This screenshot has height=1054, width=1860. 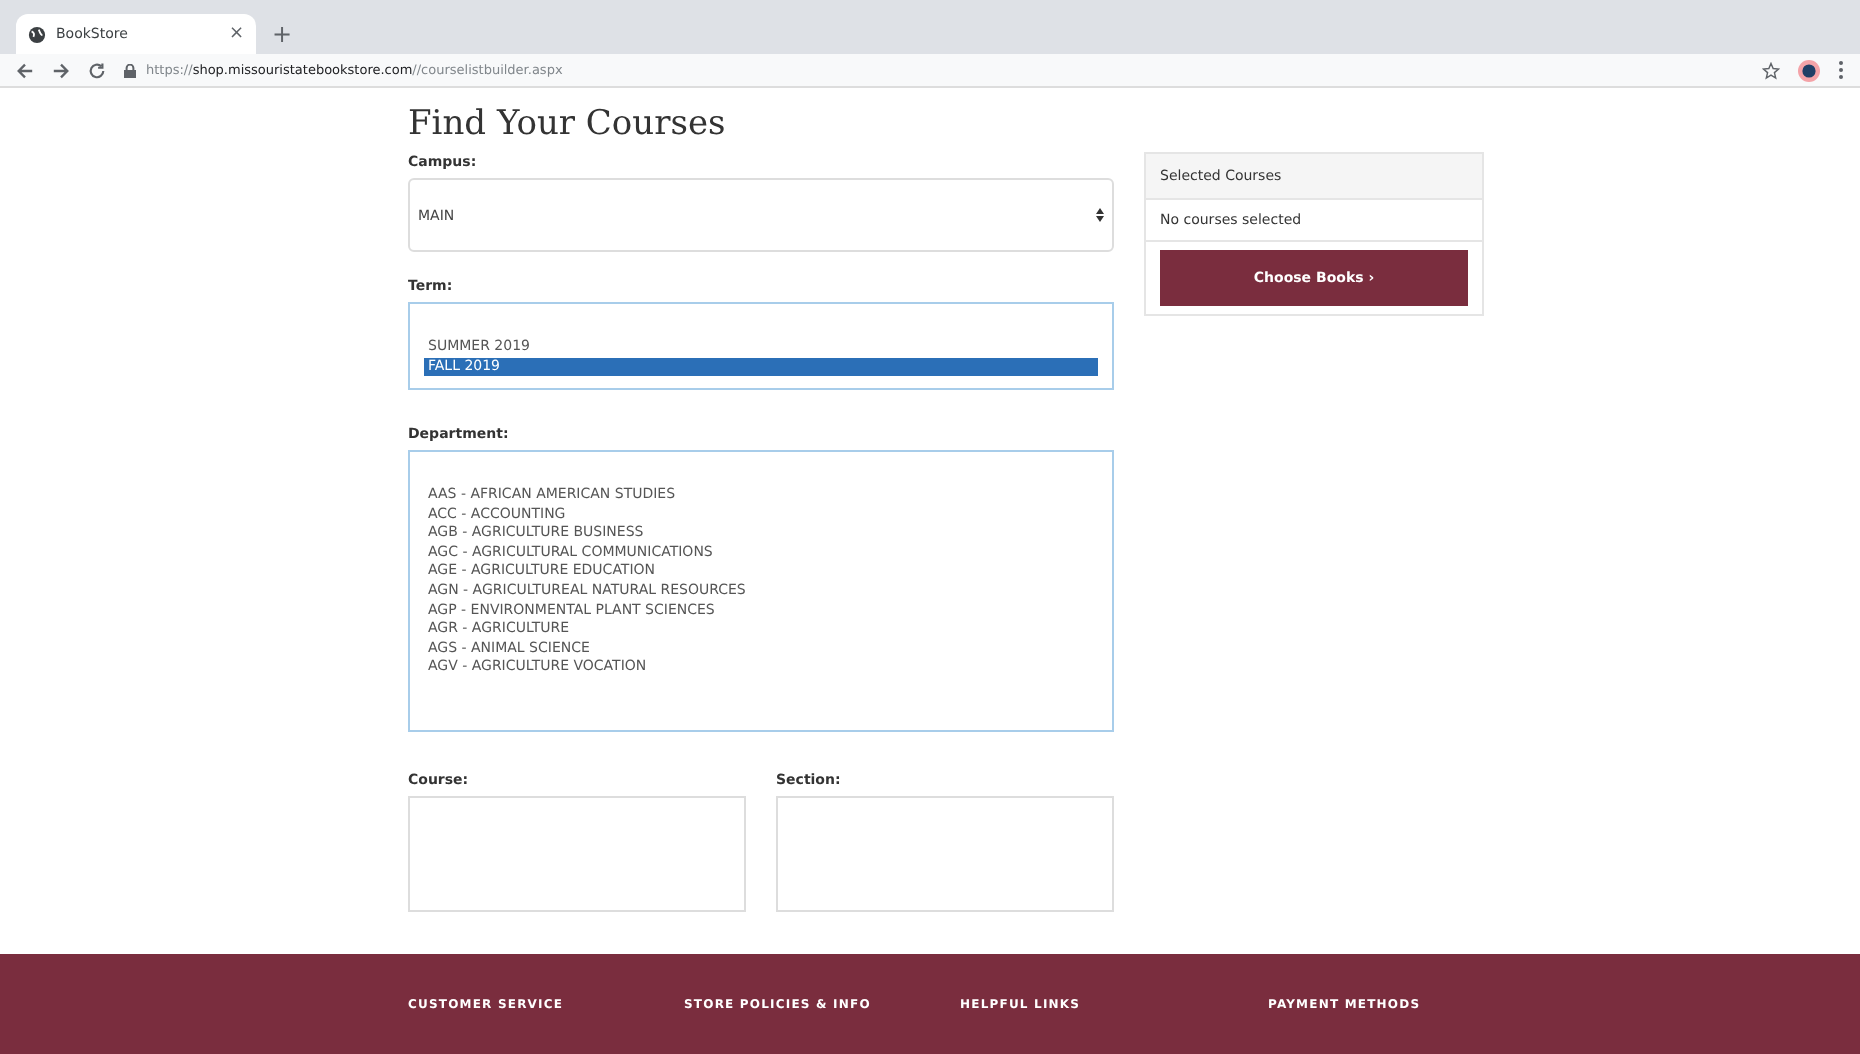 What do you see at coordinates (1771, 70) in the screenshot?
I see `star-icon` at bounding box center [1771, 70].